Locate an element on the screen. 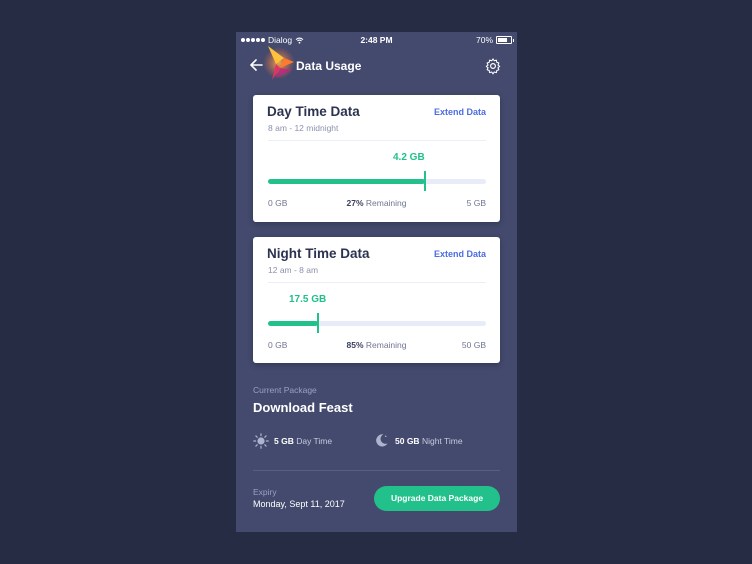 This screenshot has width=752, height=564. night-max-label: 50 GB is located at coordinates (473, 345).